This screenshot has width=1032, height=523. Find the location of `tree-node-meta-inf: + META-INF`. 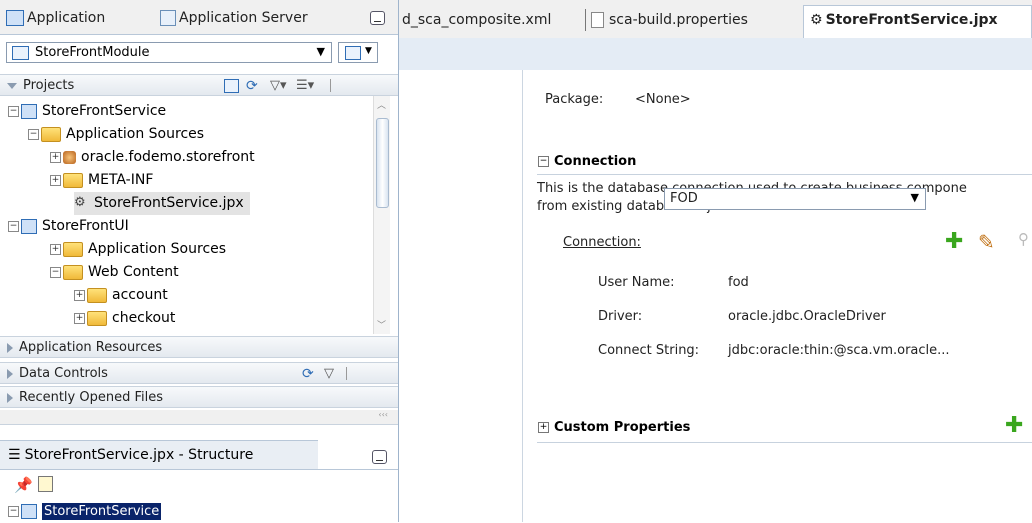

tree-node-meta-inf: + META-INF is located at coordinates (101, 180).